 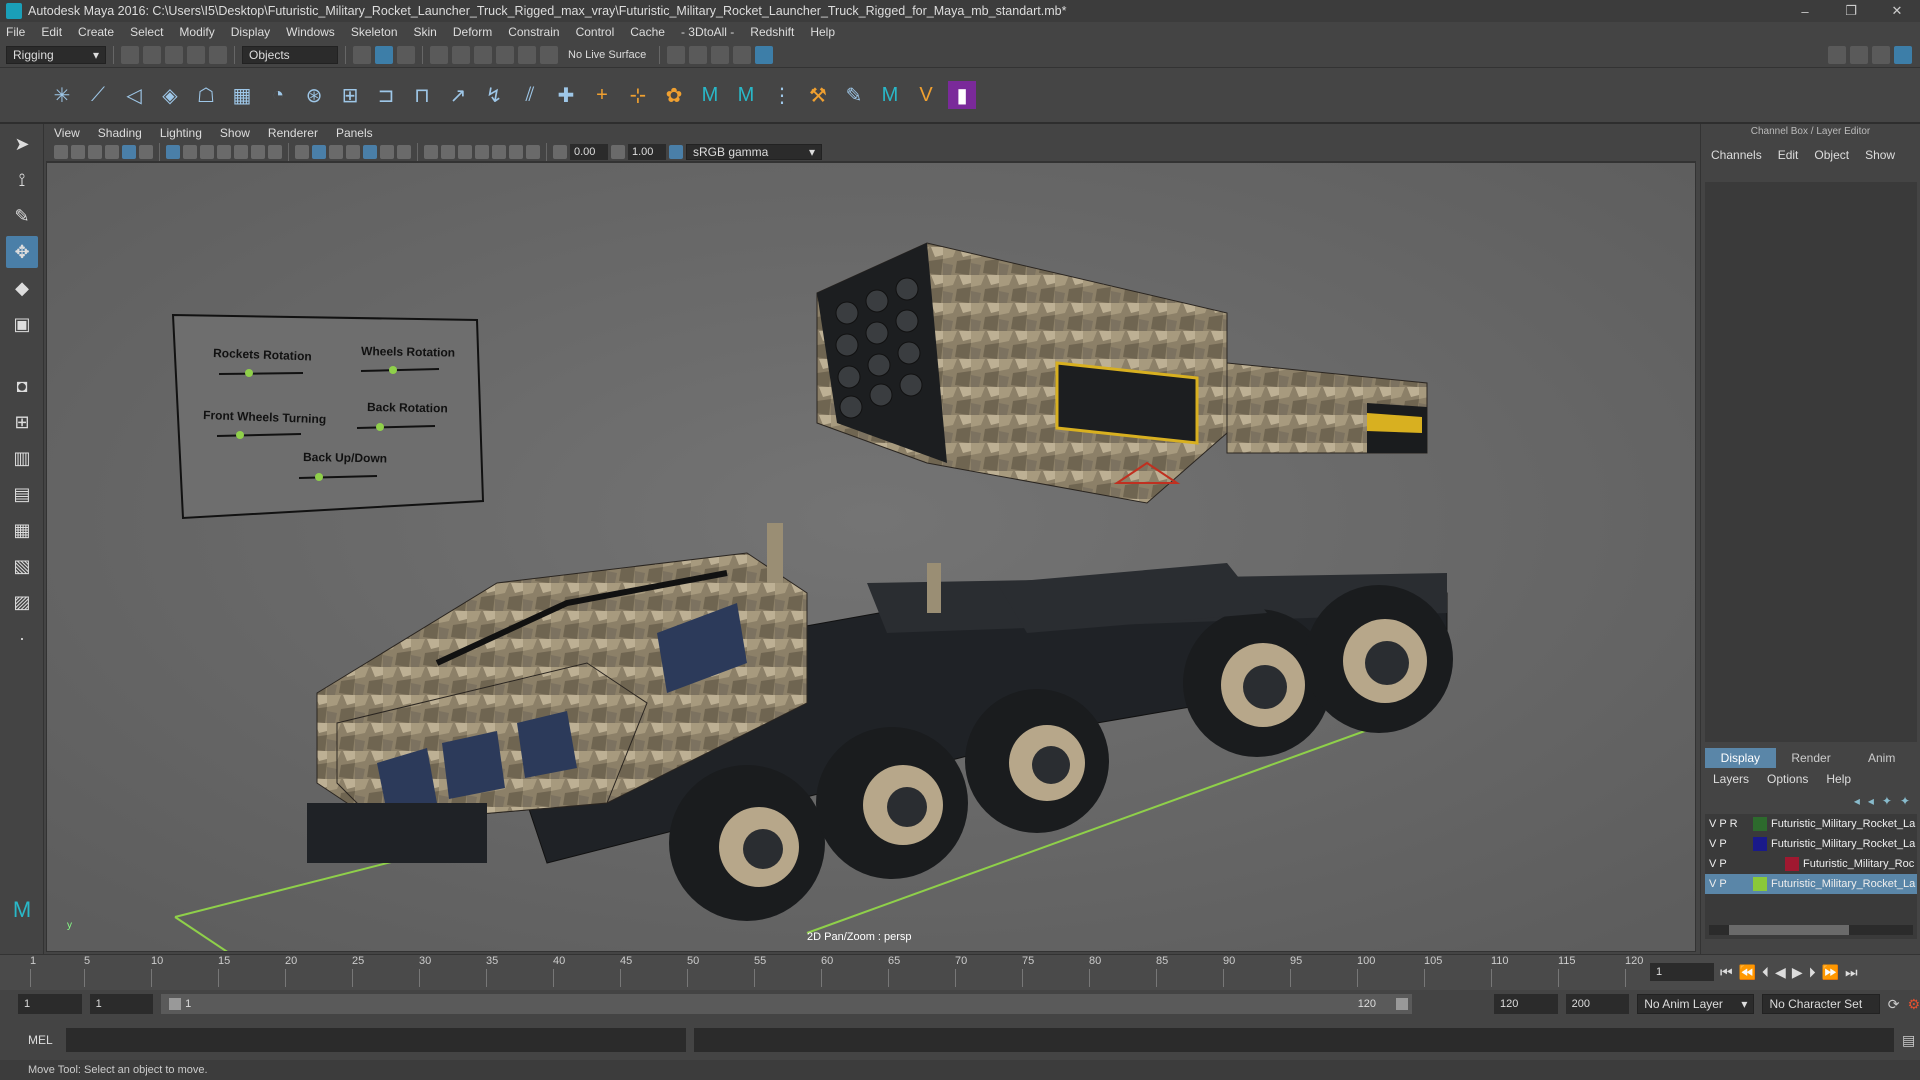 What do you see at coordinates (962, 95) in the screenshot?
I see `graph-editor-icon: ▮` at bounding box center [962, 95].